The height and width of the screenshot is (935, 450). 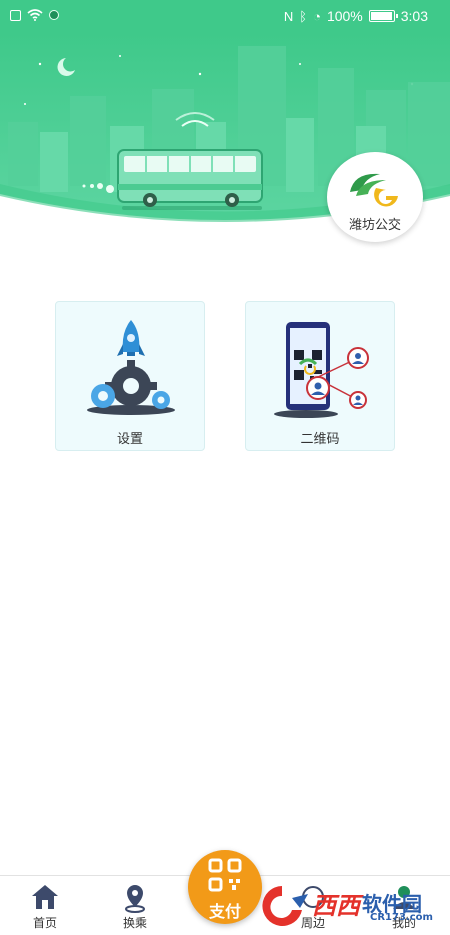 I want to click on app-notification-icon, so click(x=54, y=15).